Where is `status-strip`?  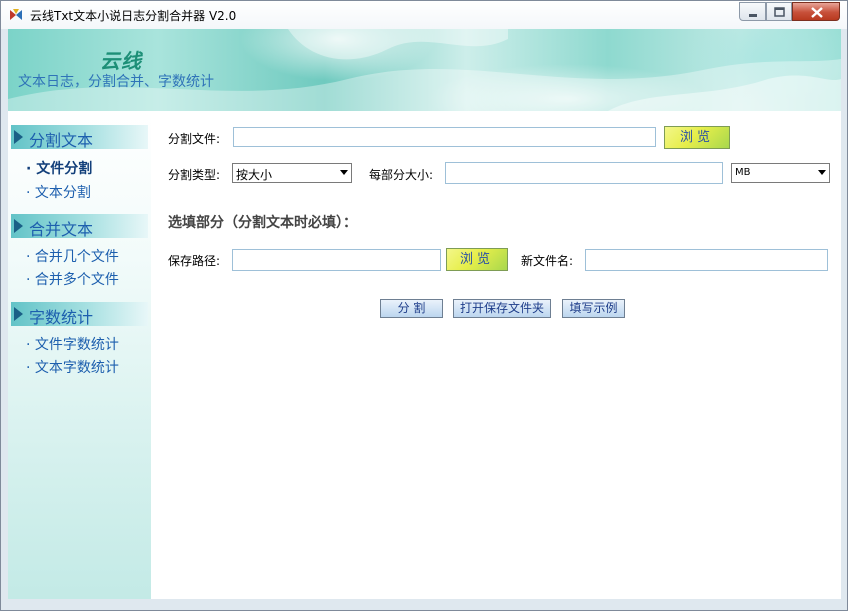 status-strip is located at coordinates (424, 602).